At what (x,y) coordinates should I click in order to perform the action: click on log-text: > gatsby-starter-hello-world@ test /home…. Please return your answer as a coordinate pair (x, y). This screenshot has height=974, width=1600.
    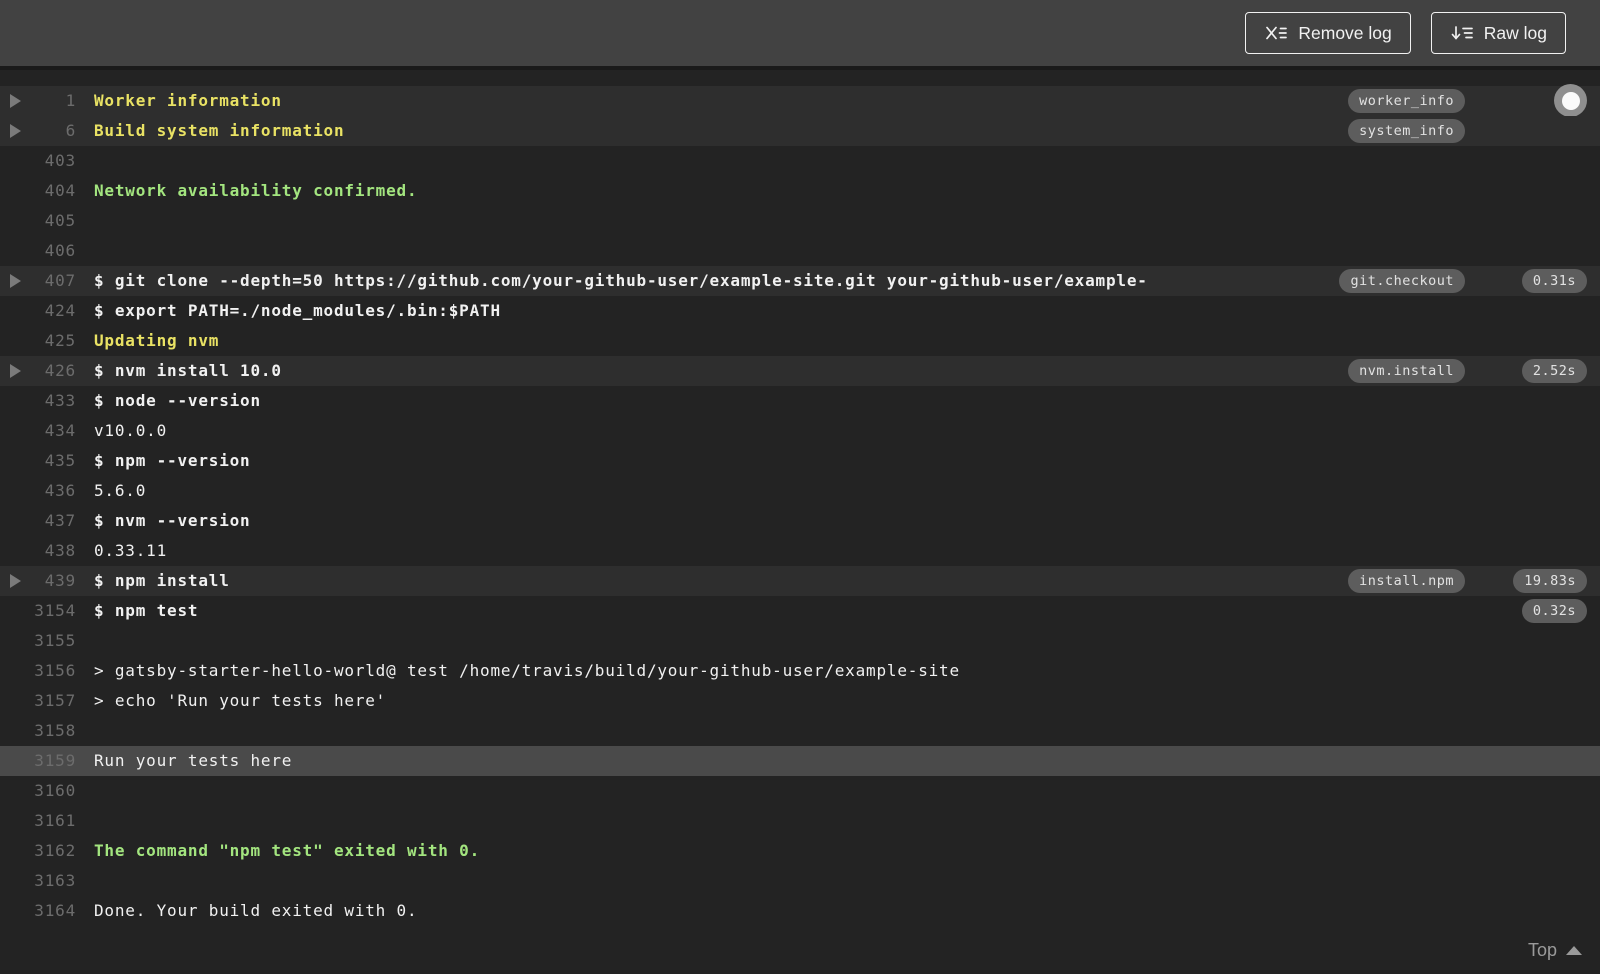
    Looking at the image, I should click on (527, 670).